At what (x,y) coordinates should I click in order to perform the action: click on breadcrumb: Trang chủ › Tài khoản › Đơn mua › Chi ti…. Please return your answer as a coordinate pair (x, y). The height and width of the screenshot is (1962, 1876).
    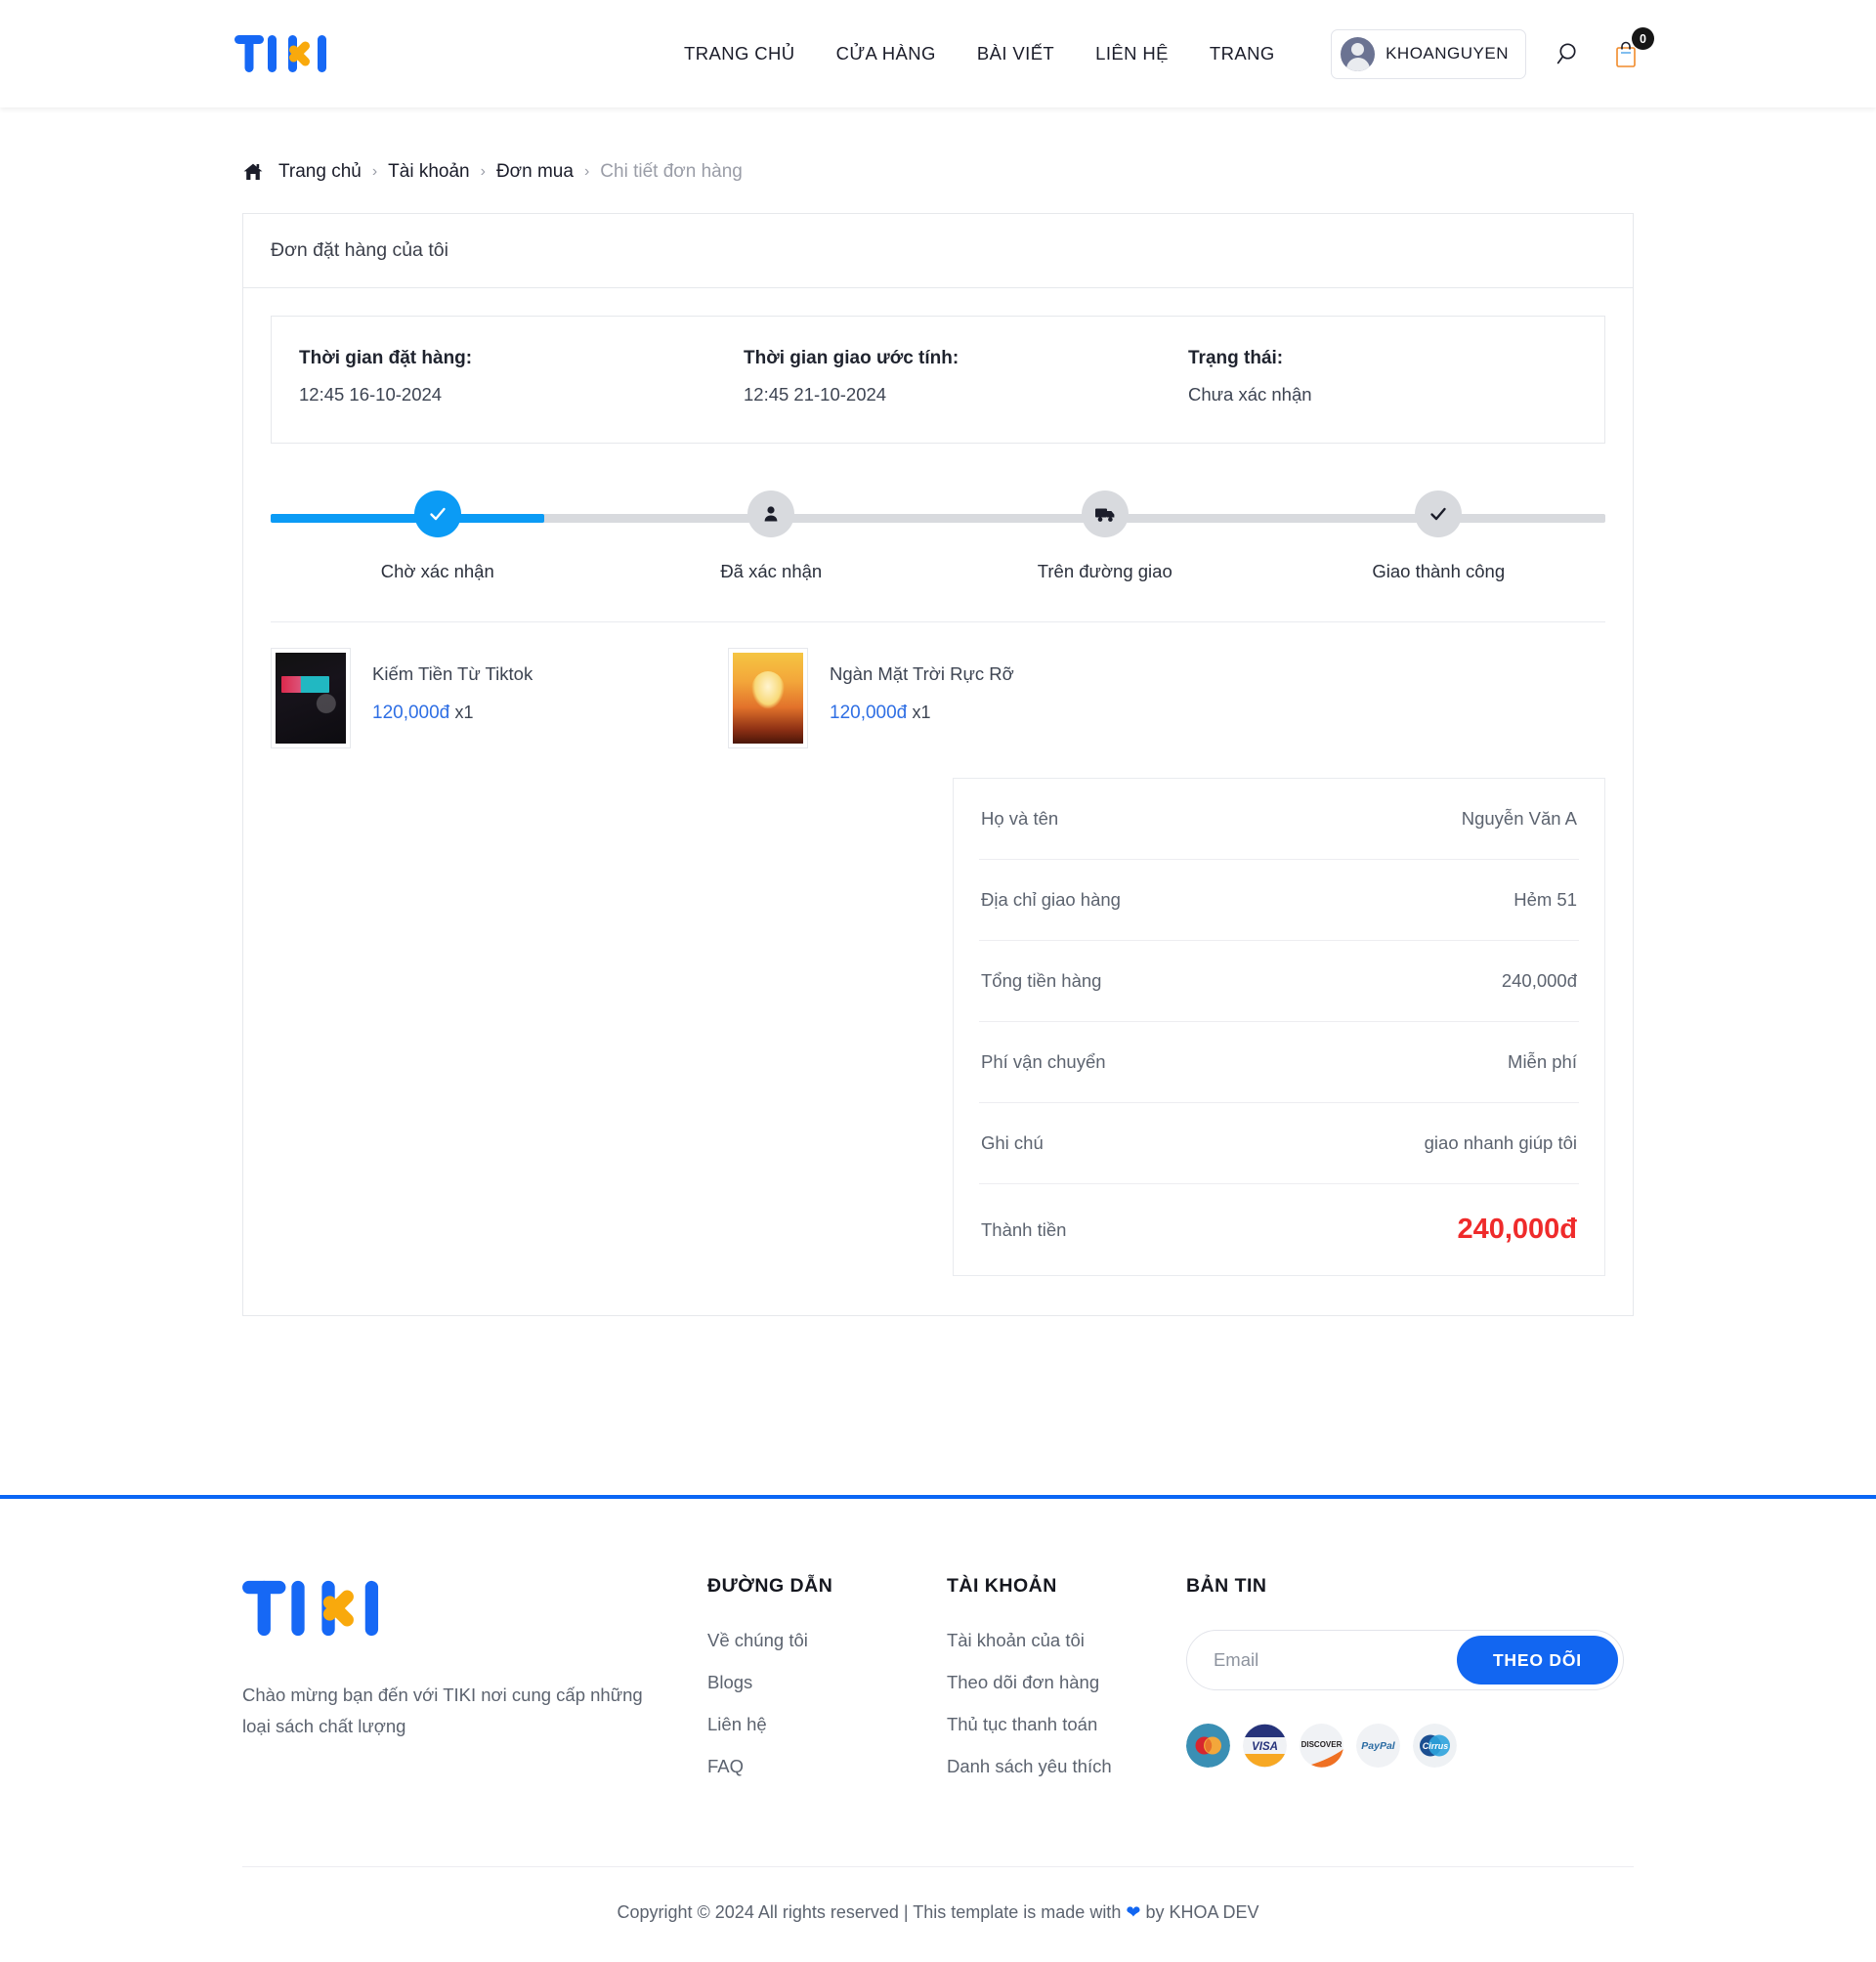
    Looking at the image, I should click on (938, 145).